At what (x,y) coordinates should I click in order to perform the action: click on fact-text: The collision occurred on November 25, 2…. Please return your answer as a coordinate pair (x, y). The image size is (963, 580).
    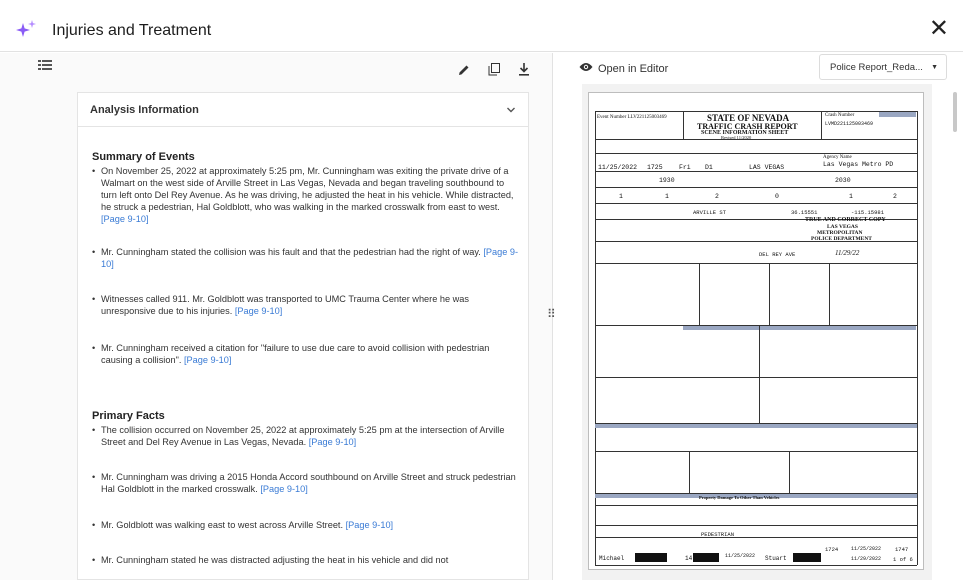
    Looking at the image, I should click on (303, 436).